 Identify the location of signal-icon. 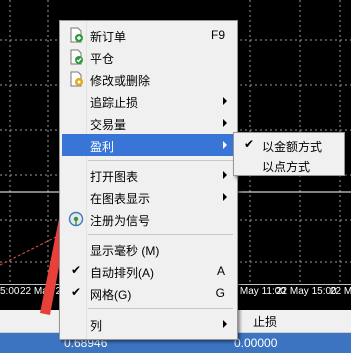
(76, 219).